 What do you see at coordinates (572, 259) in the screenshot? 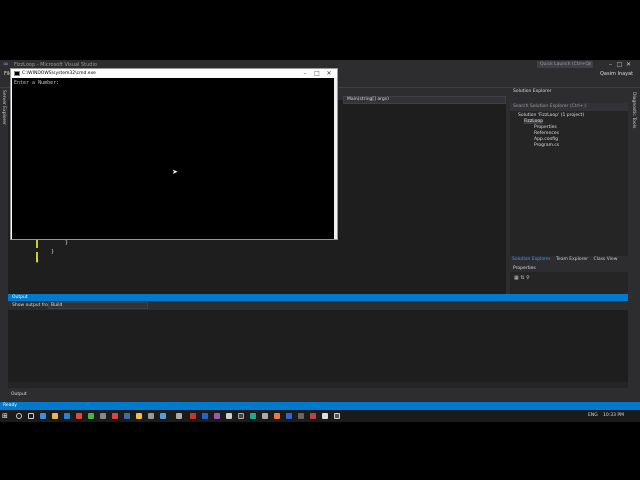
I see `tab-team-explorer: Team Explorer` at bounding box center [572, 259].